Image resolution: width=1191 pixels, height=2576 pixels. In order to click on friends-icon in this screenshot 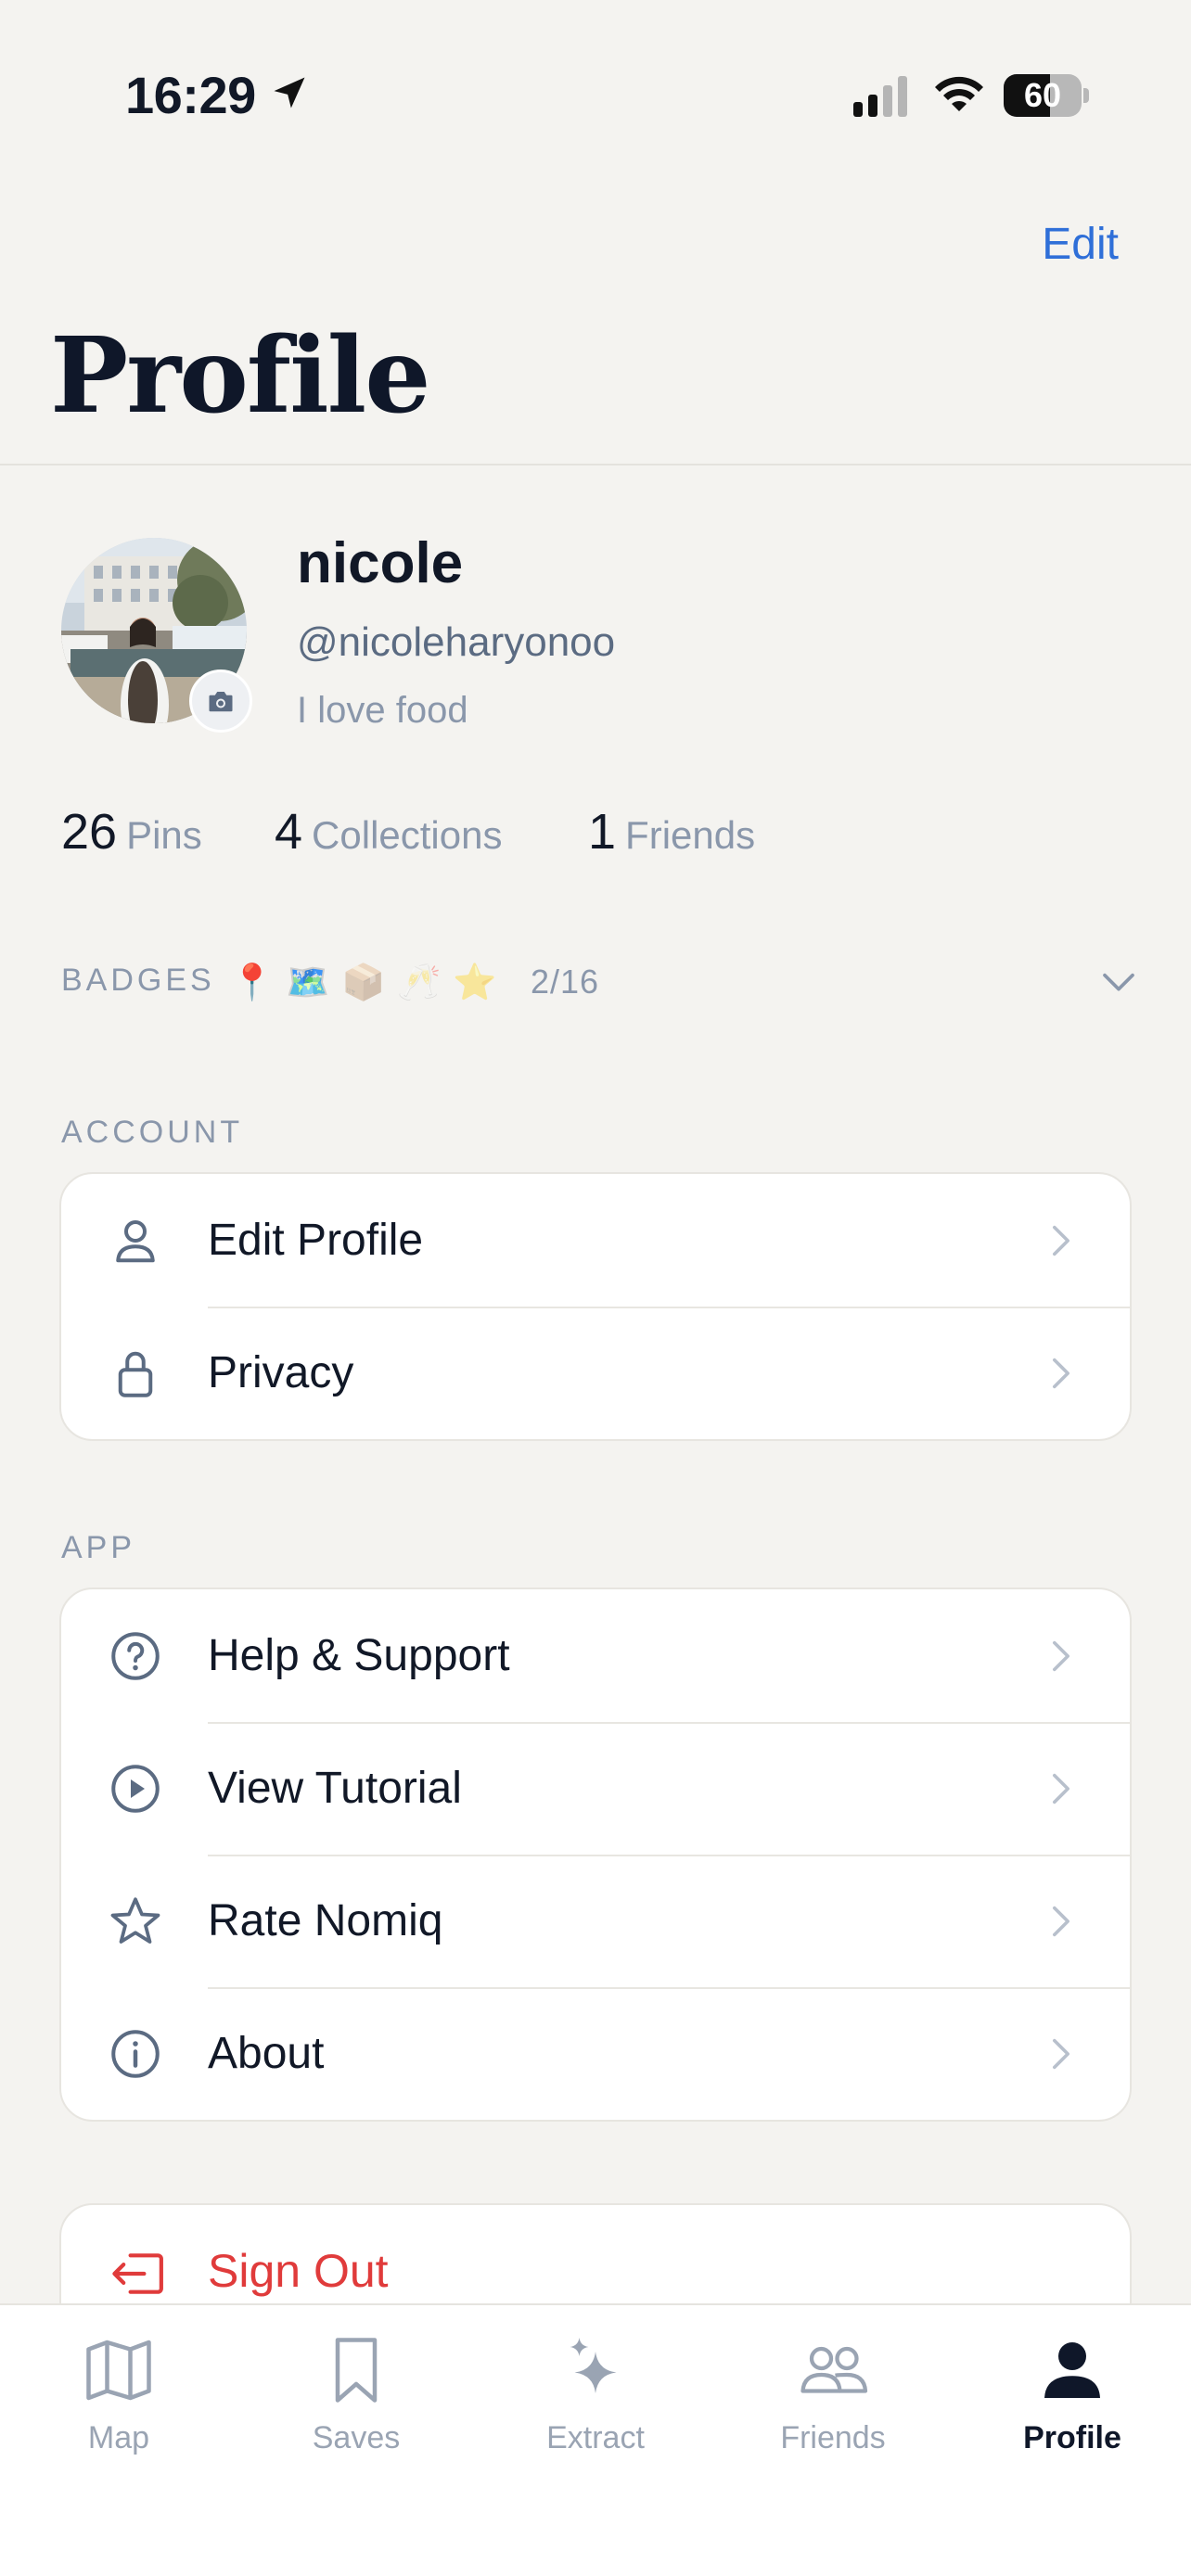, I will do `click(834, 2369)`.